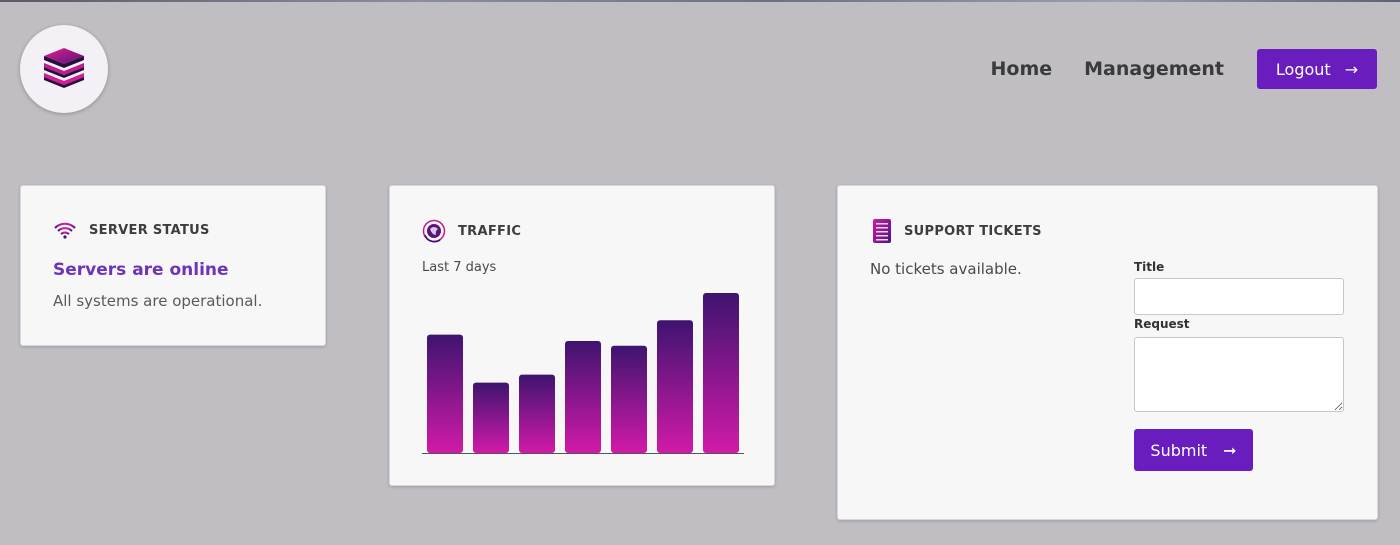  I want to click on traffic-bar-chart, so click(583, 373).